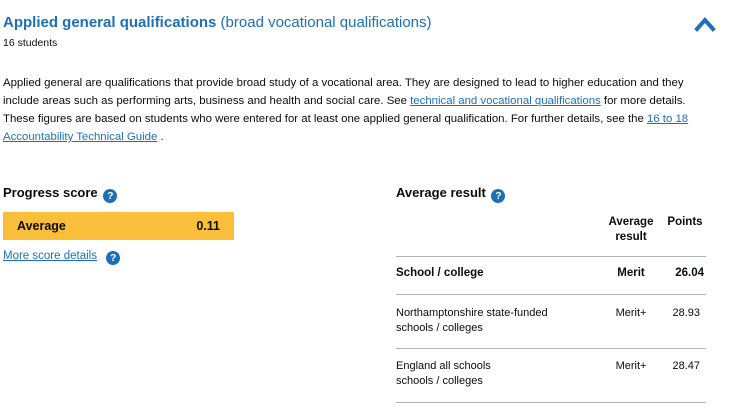  I want to click on more-score-details: More score details ?, so click(62, 257).